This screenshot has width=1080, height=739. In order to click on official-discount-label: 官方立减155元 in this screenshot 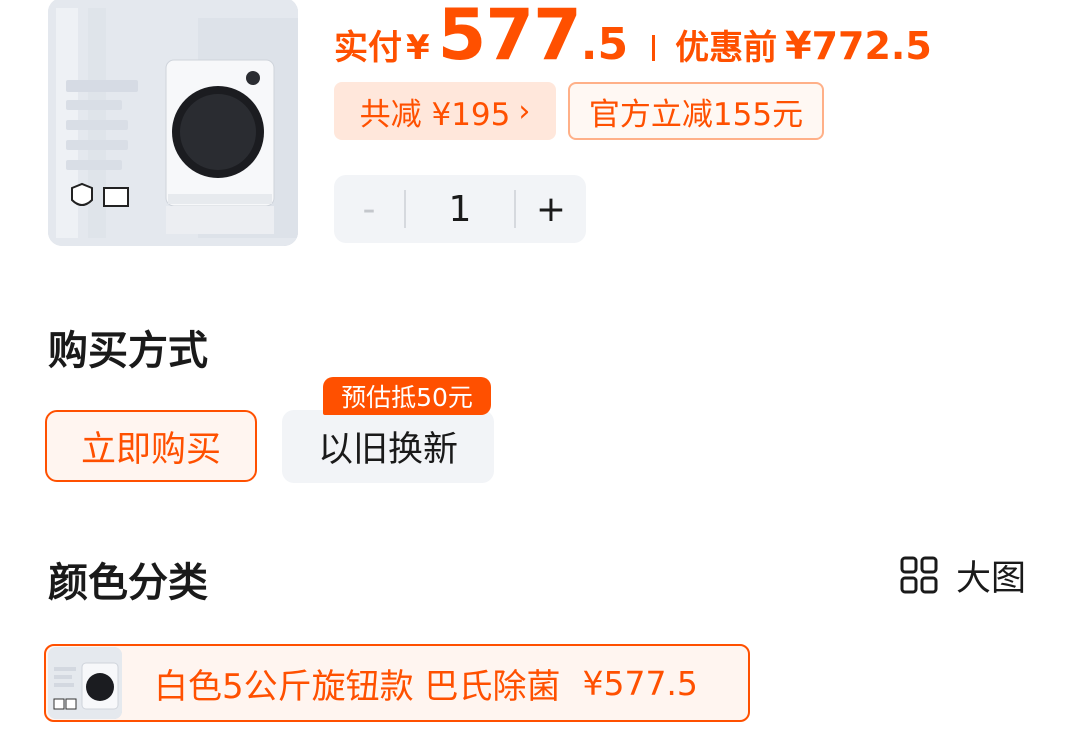, I will do `click(696, 114)`.